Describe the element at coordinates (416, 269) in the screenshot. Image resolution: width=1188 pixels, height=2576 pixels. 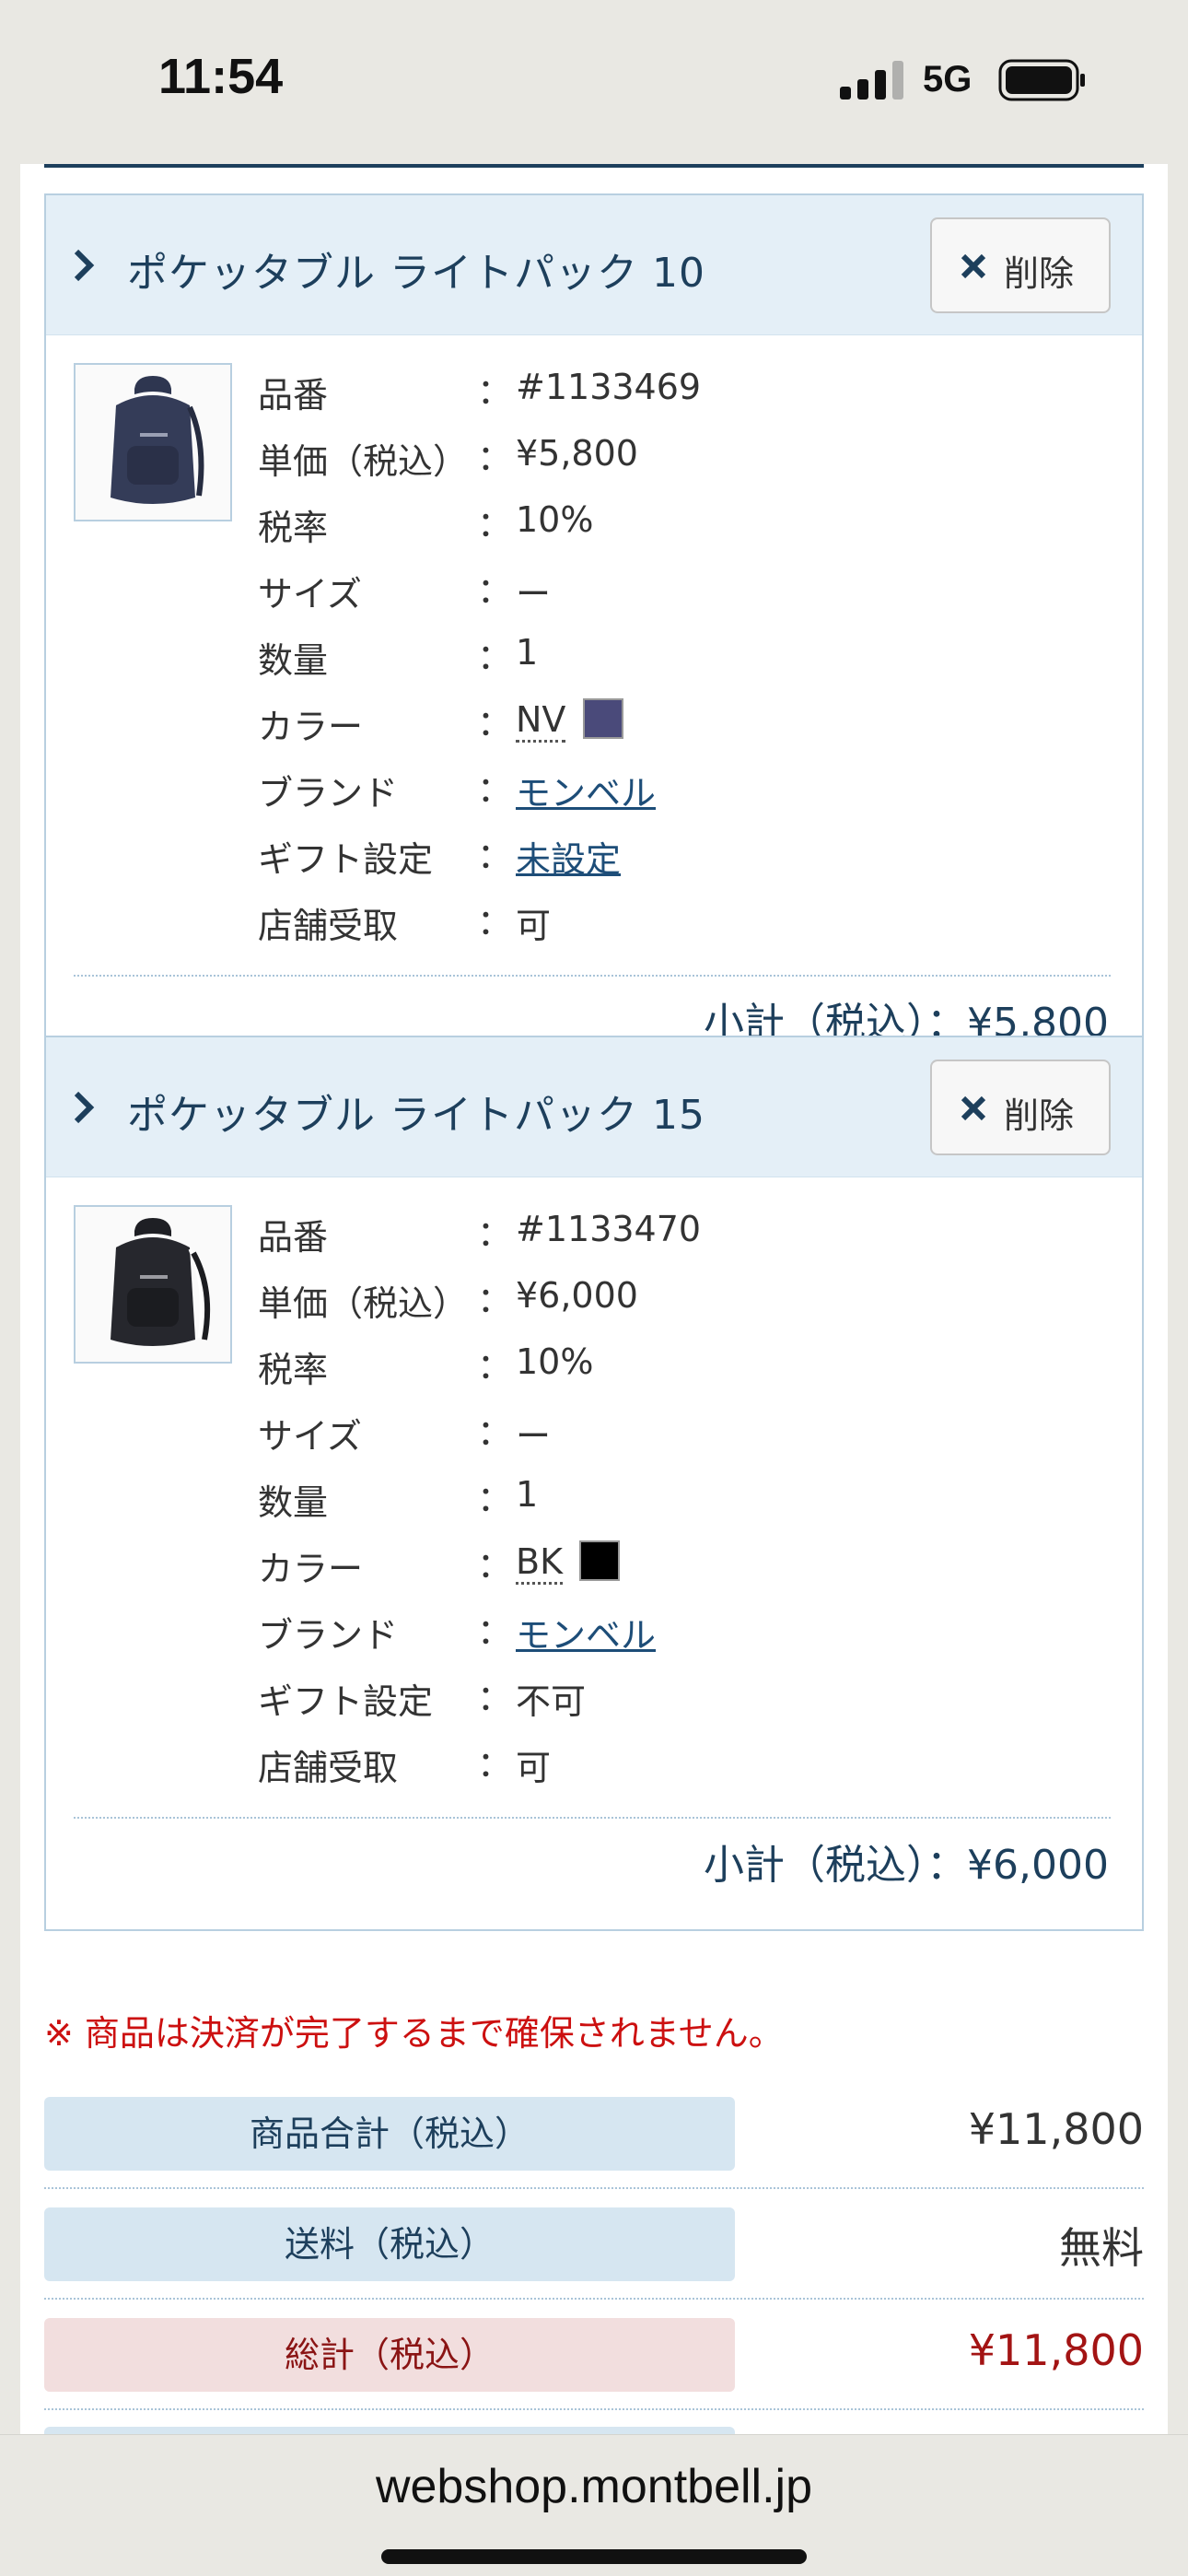
I see `item-name: ポケッタブル ライトパック 10` at that location.